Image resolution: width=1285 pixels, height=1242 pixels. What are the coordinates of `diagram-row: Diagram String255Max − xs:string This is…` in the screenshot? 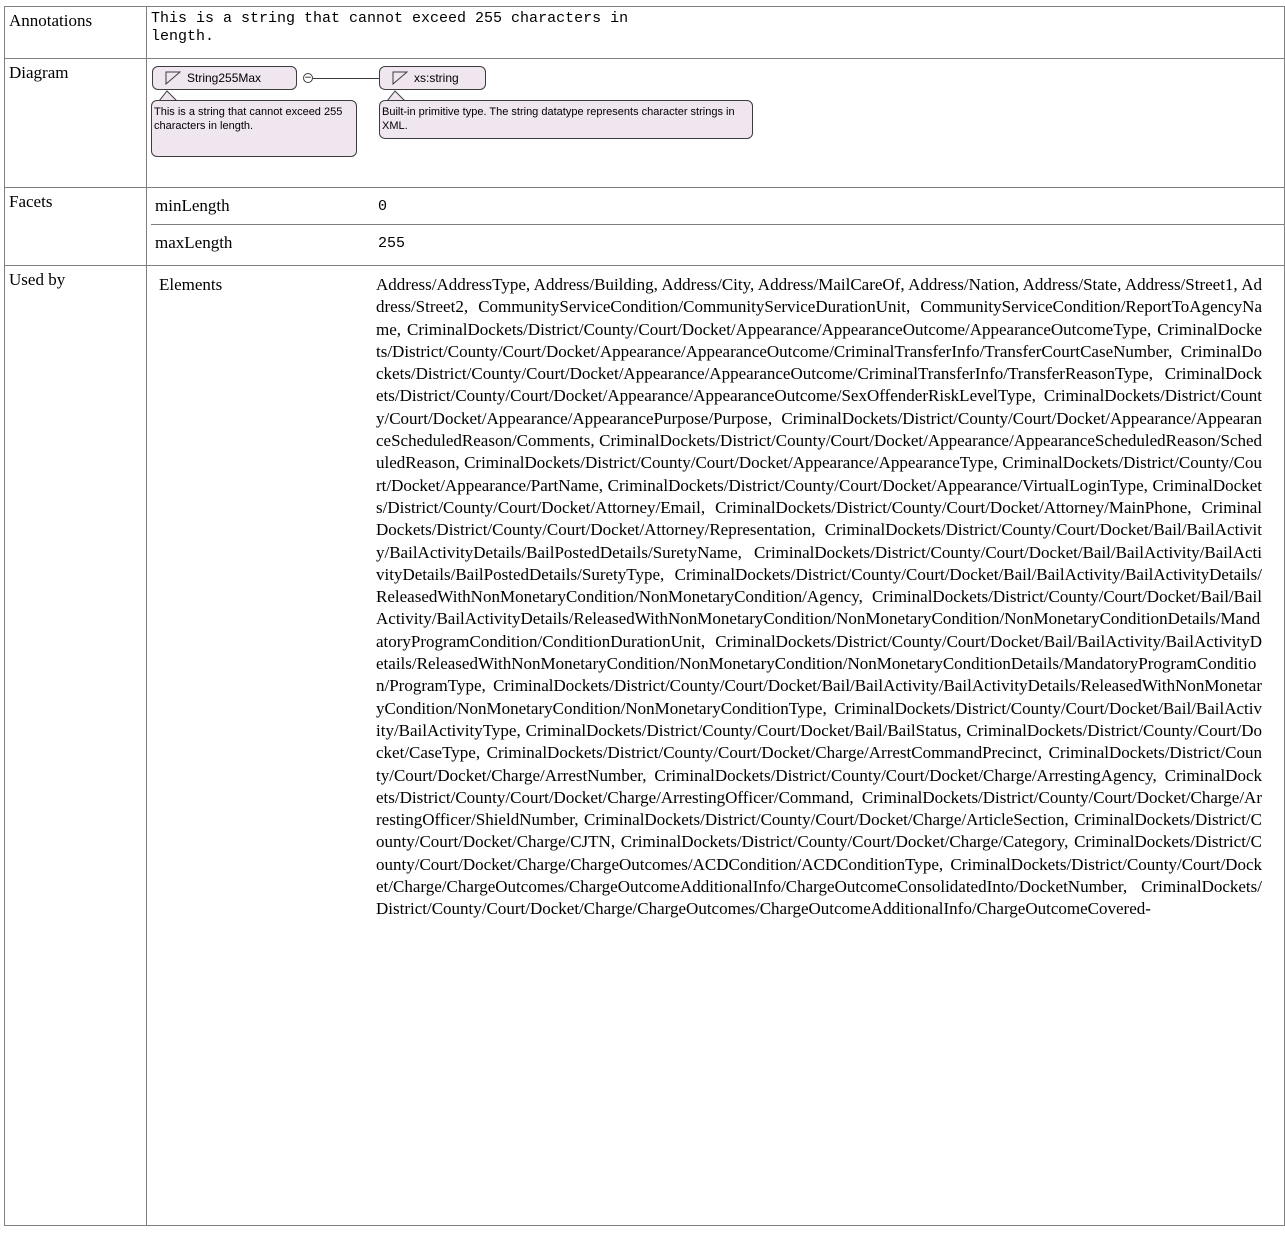 It's located at (644, 123).